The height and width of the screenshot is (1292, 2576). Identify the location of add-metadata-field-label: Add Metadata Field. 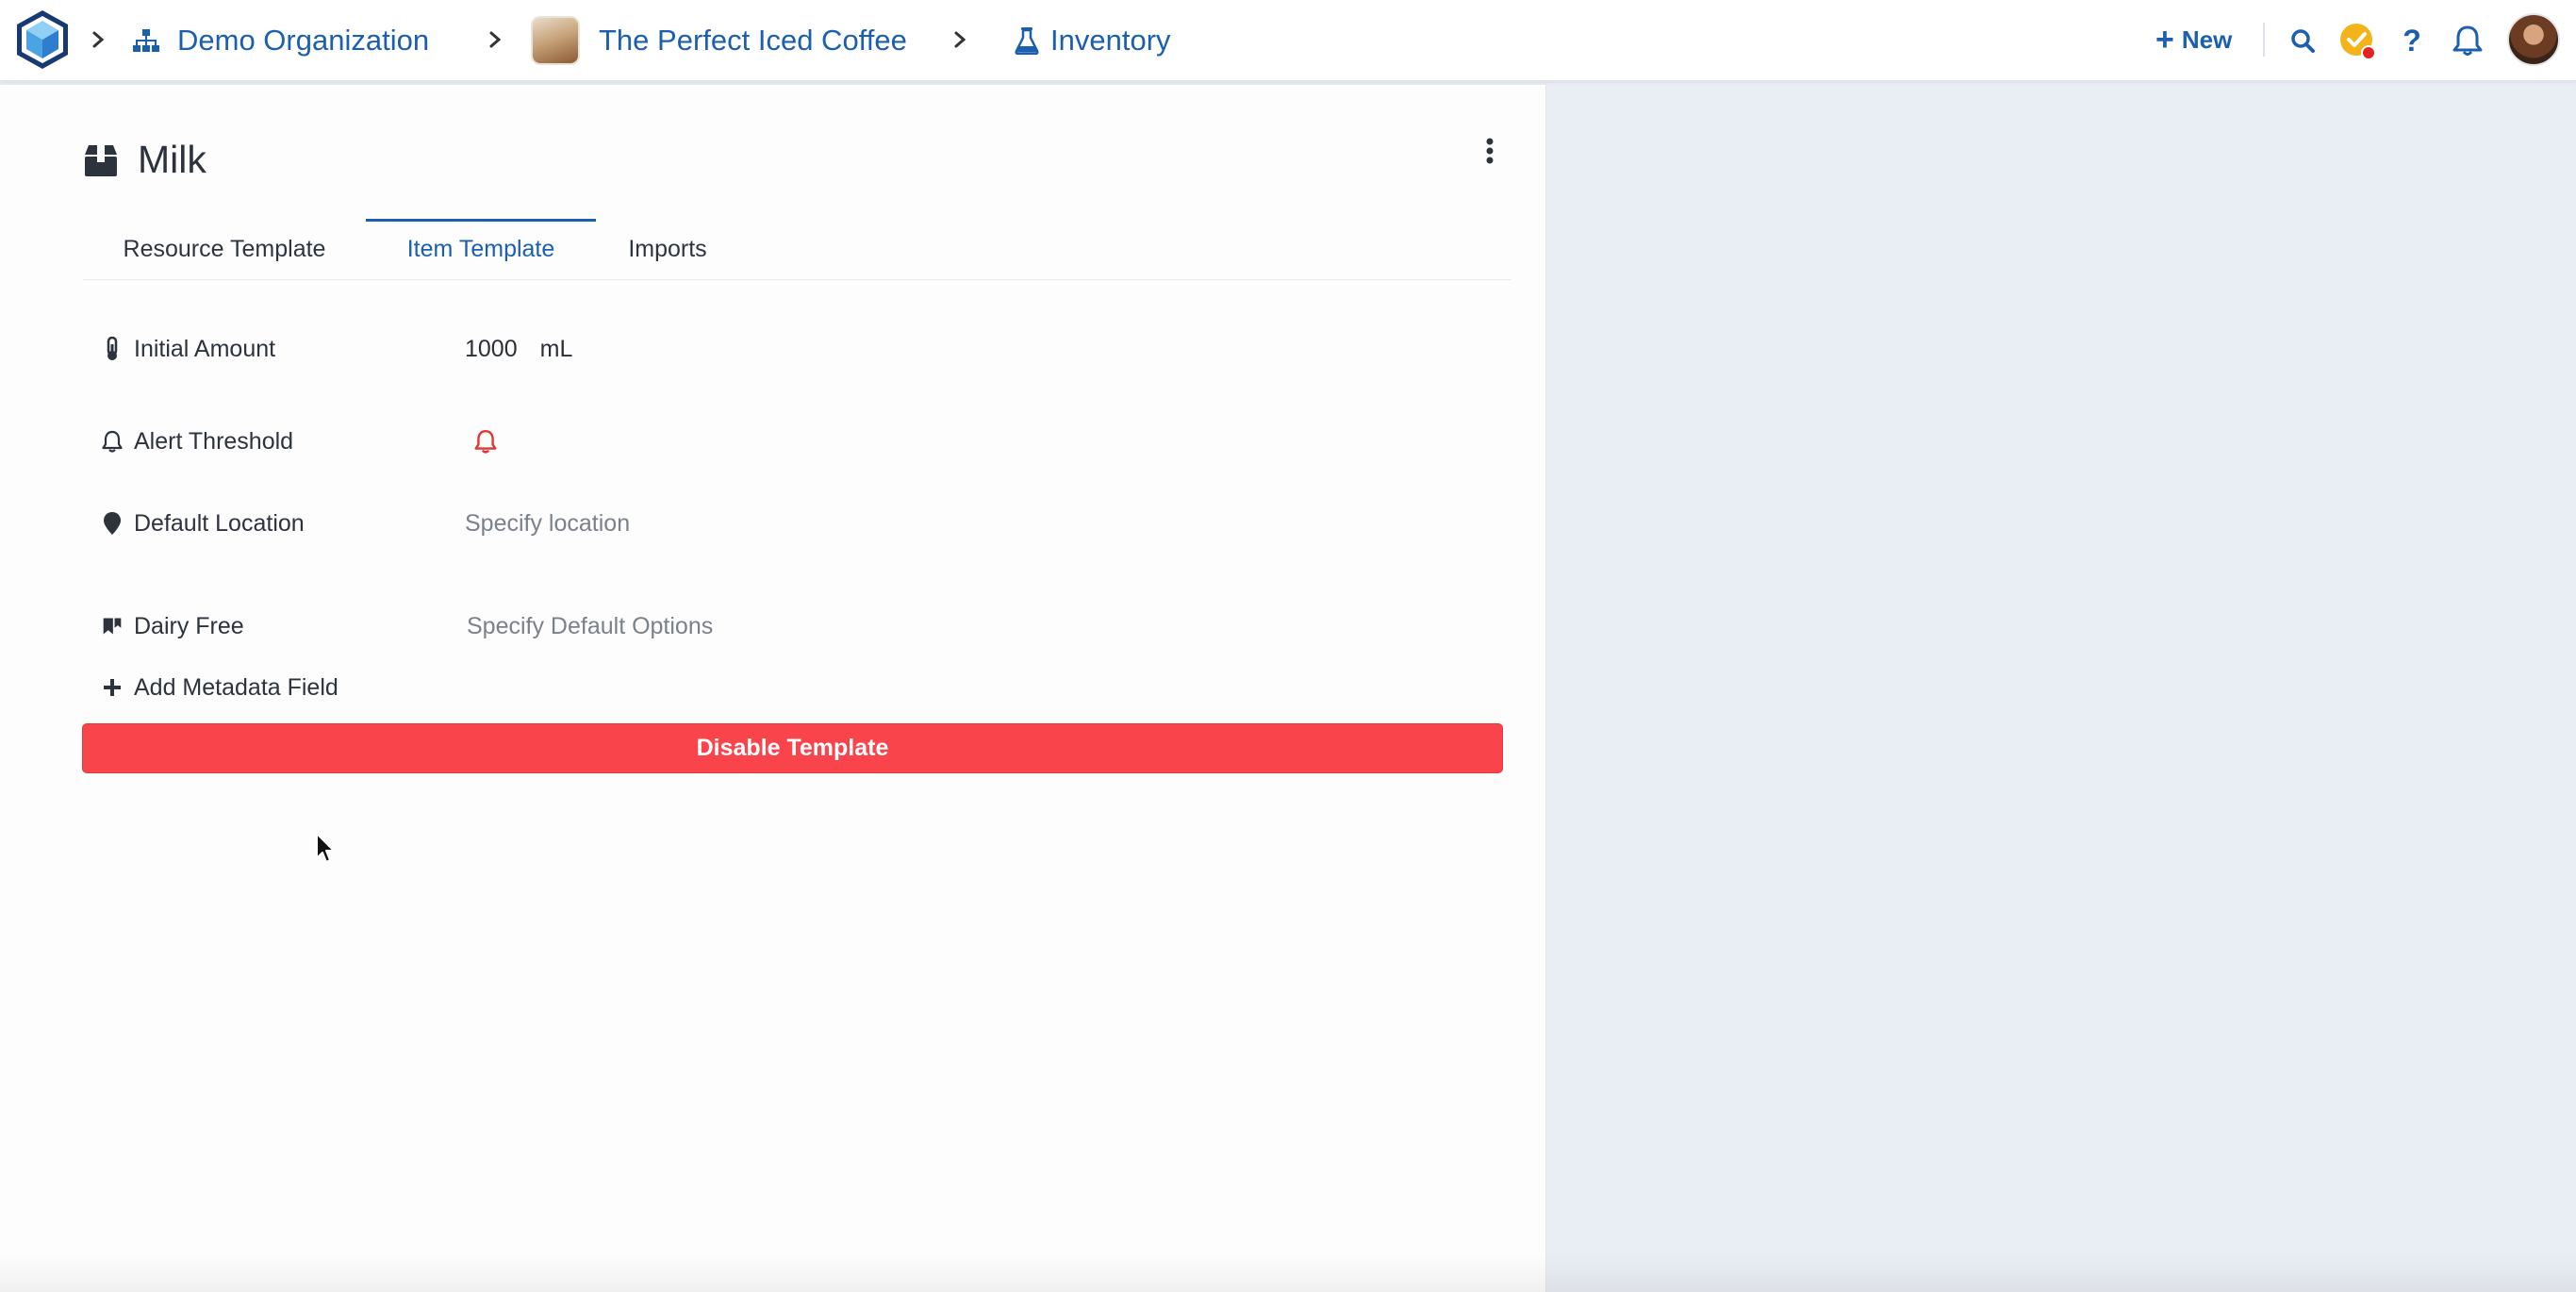
(236, 687).